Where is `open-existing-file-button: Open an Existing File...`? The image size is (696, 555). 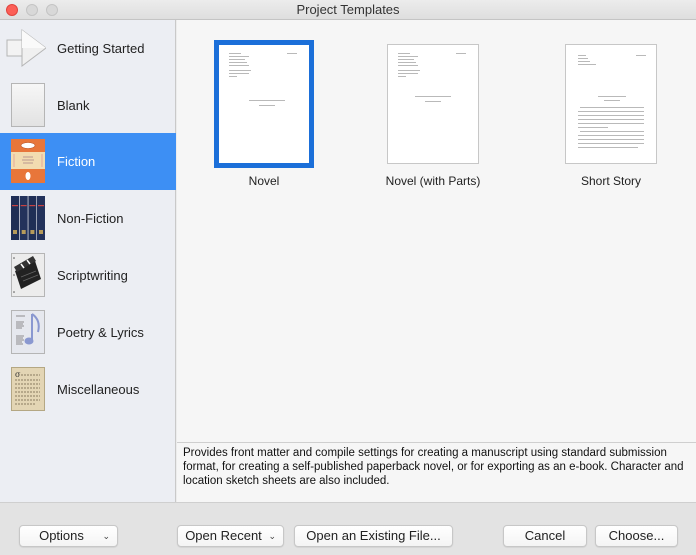 open-existing-file-button: Open an Existing File... is located at coordinates (373, 536).